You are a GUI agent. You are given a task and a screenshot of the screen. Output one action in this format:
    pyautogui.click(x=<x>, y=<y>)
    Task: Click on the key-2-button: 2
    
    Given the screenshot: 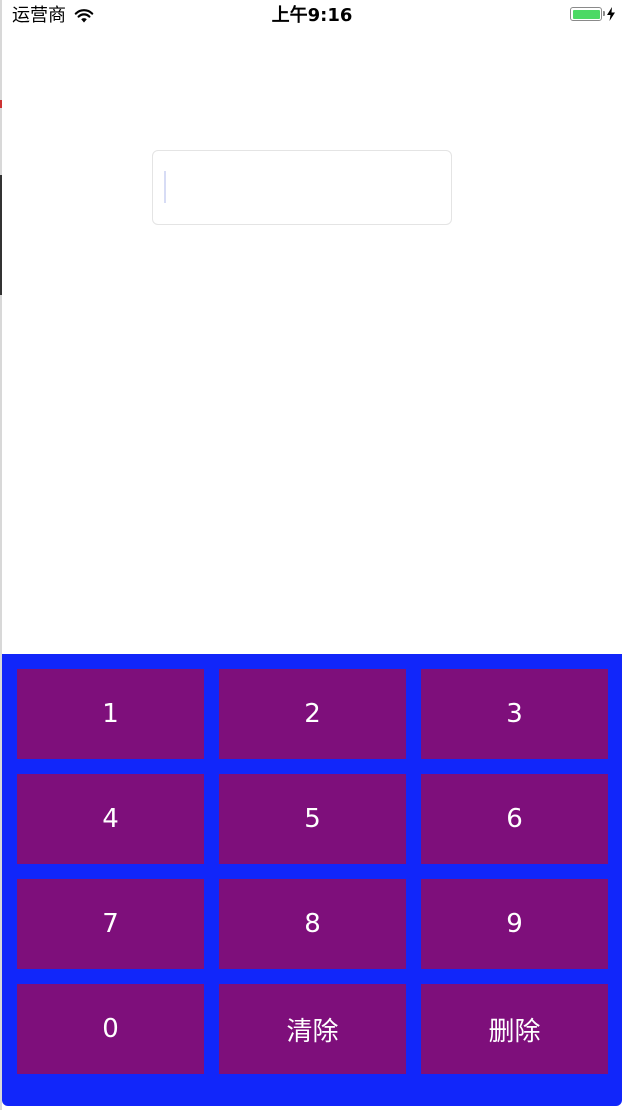 What is the action you would take?
    pyautogui.click(x=312, y=714)
    